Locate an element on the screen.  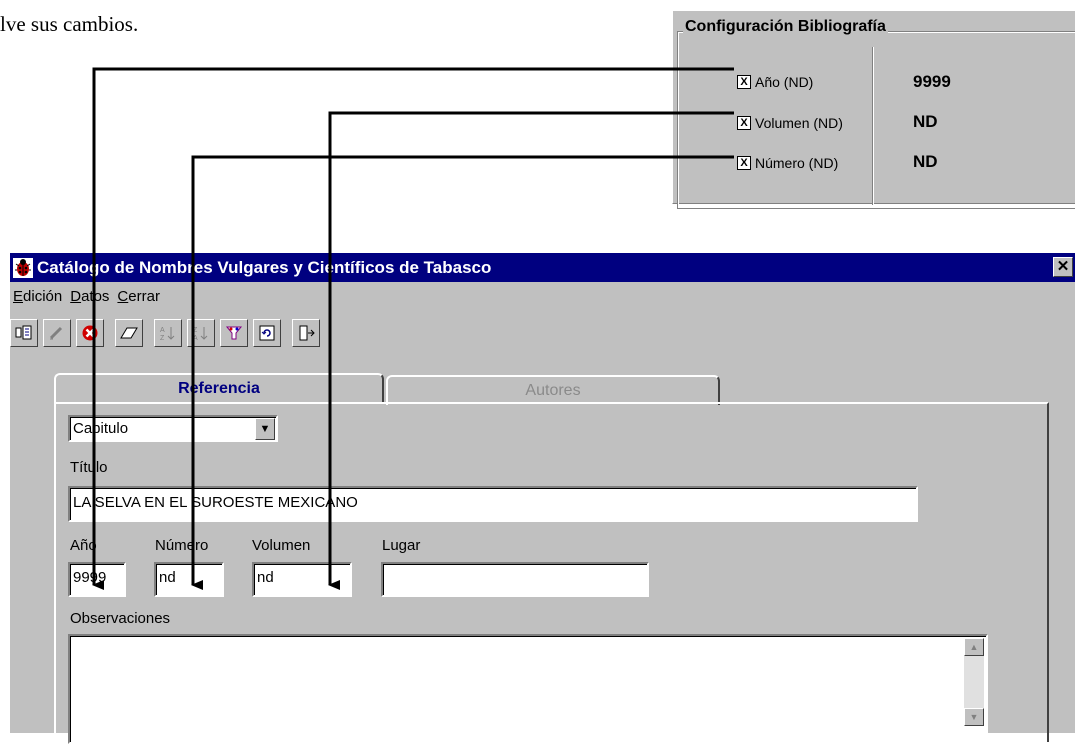
toolbar: AZ ZA is located at coordinates (167, 333).